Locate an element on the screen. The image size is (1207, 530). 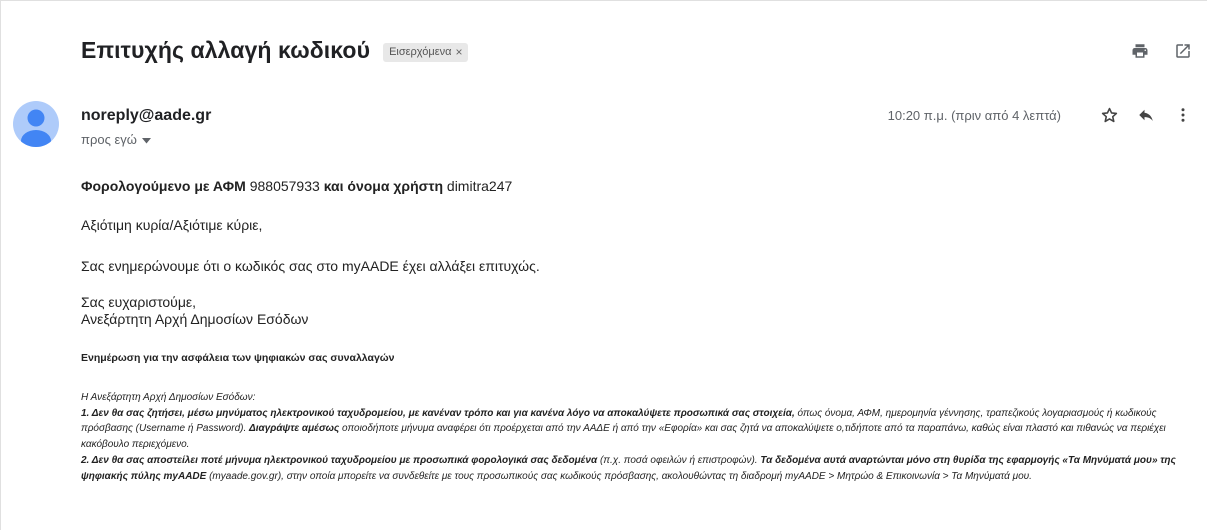
message-timestamp: 10:20 π.μ. (πριν από 4 λεπτά) is located at coordinates (974, 115).